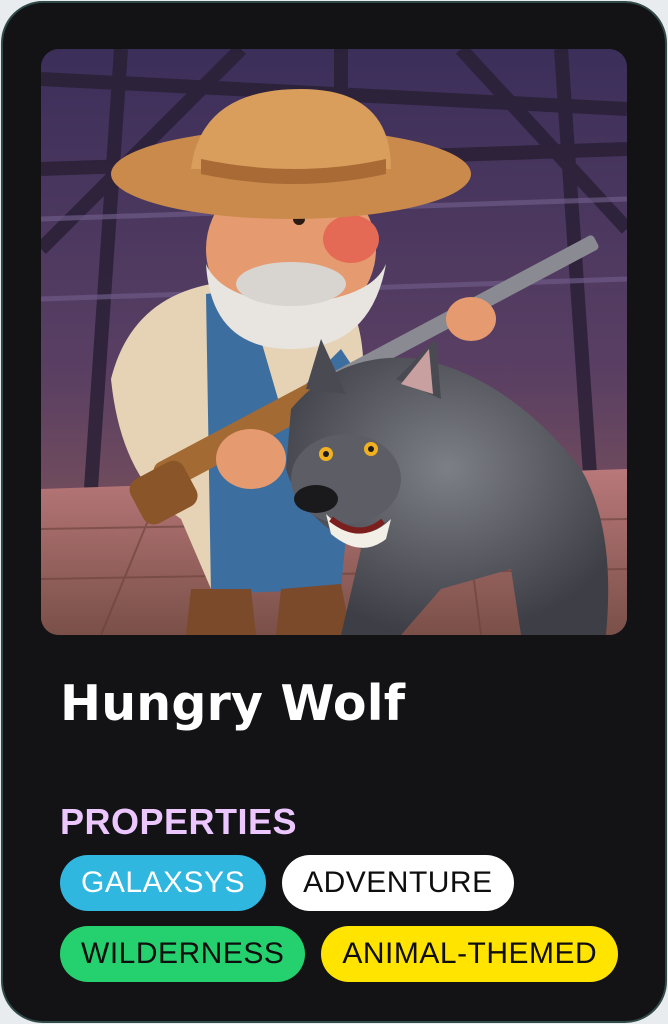  I want to click on game-title: Hungry Wolf, so click(233, 703).